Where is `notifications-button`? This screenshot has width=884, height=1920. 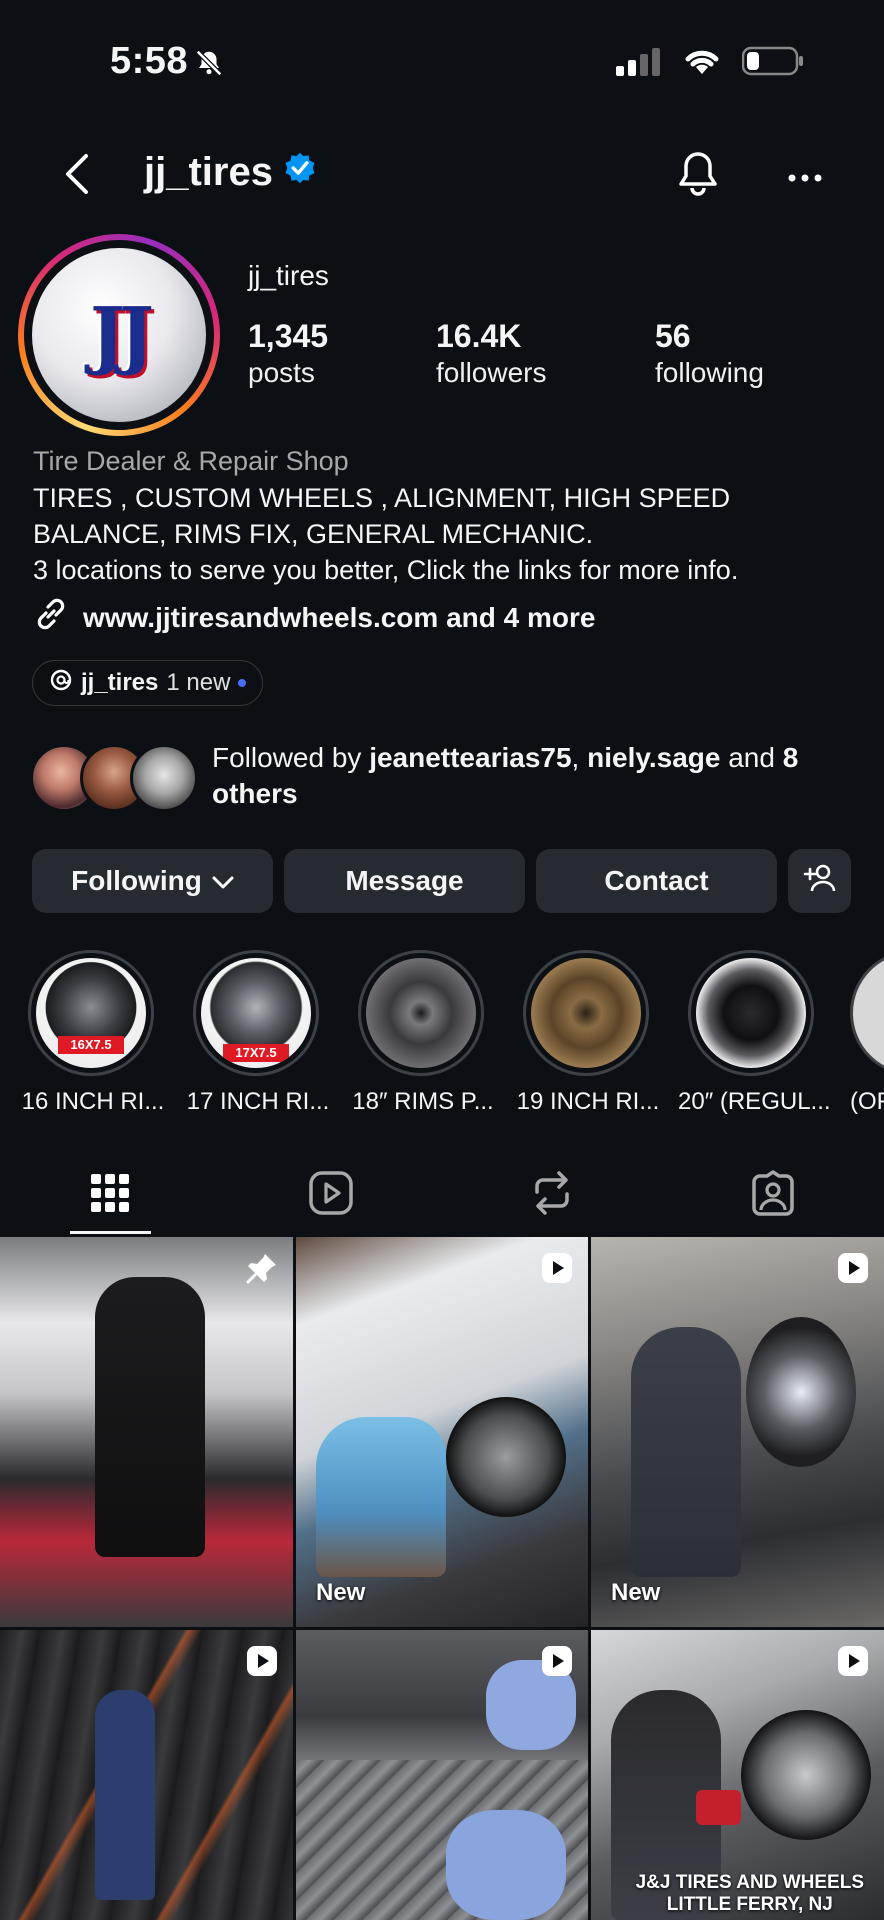
notifications-button is located at coordinates (698, 175).